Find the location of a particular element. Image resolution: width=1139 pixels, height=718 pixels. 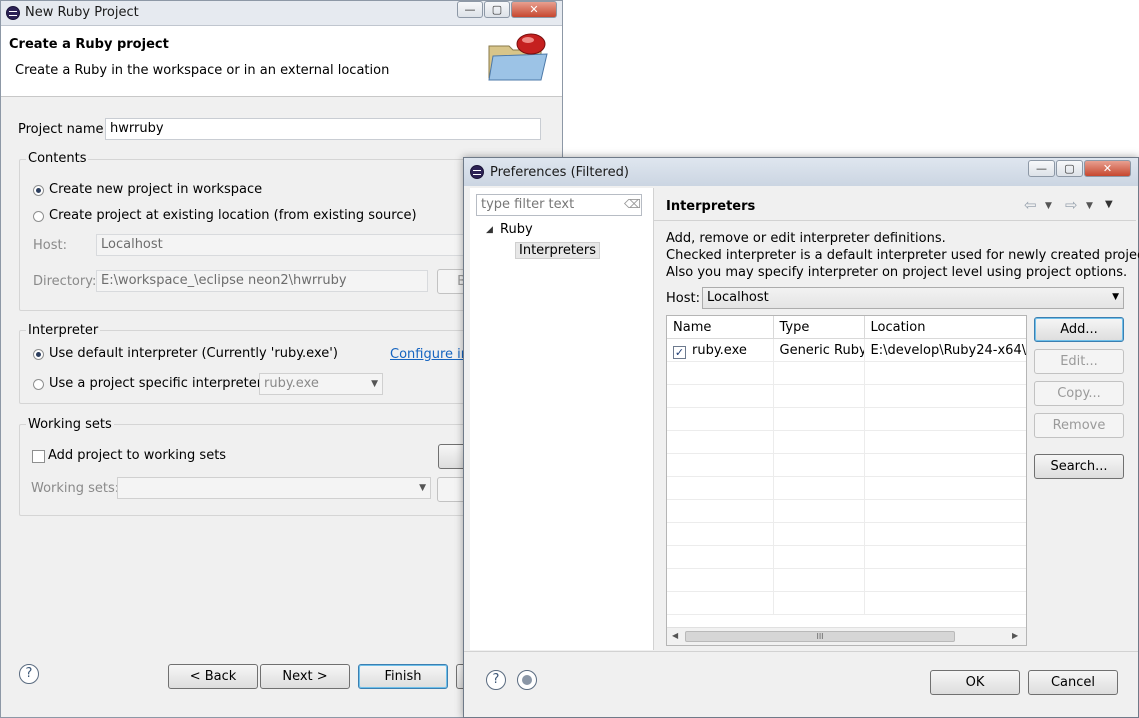

cancel-button: Cancel is located at coordinates (1073, 682).